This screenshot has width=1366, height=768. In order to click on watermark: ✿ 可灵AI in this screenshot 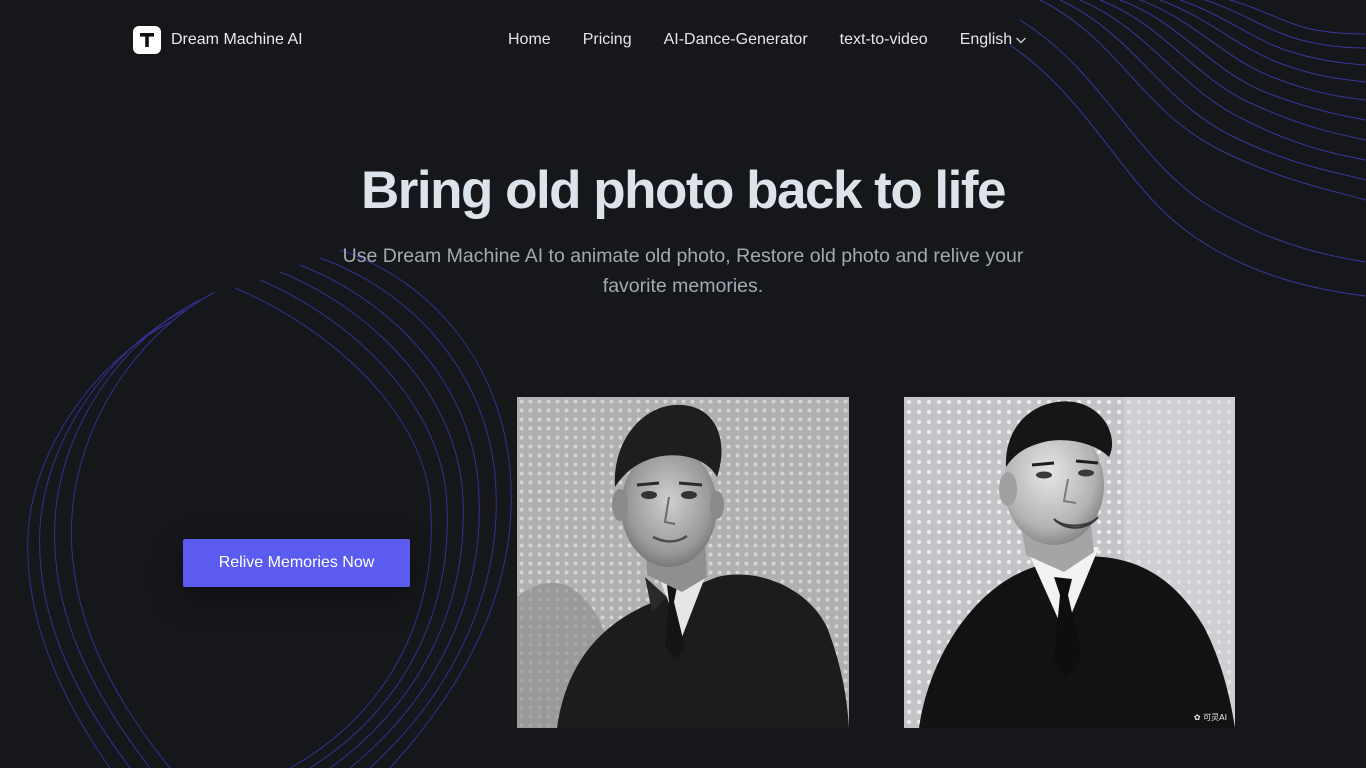, I will do `click(1210, 717)`.